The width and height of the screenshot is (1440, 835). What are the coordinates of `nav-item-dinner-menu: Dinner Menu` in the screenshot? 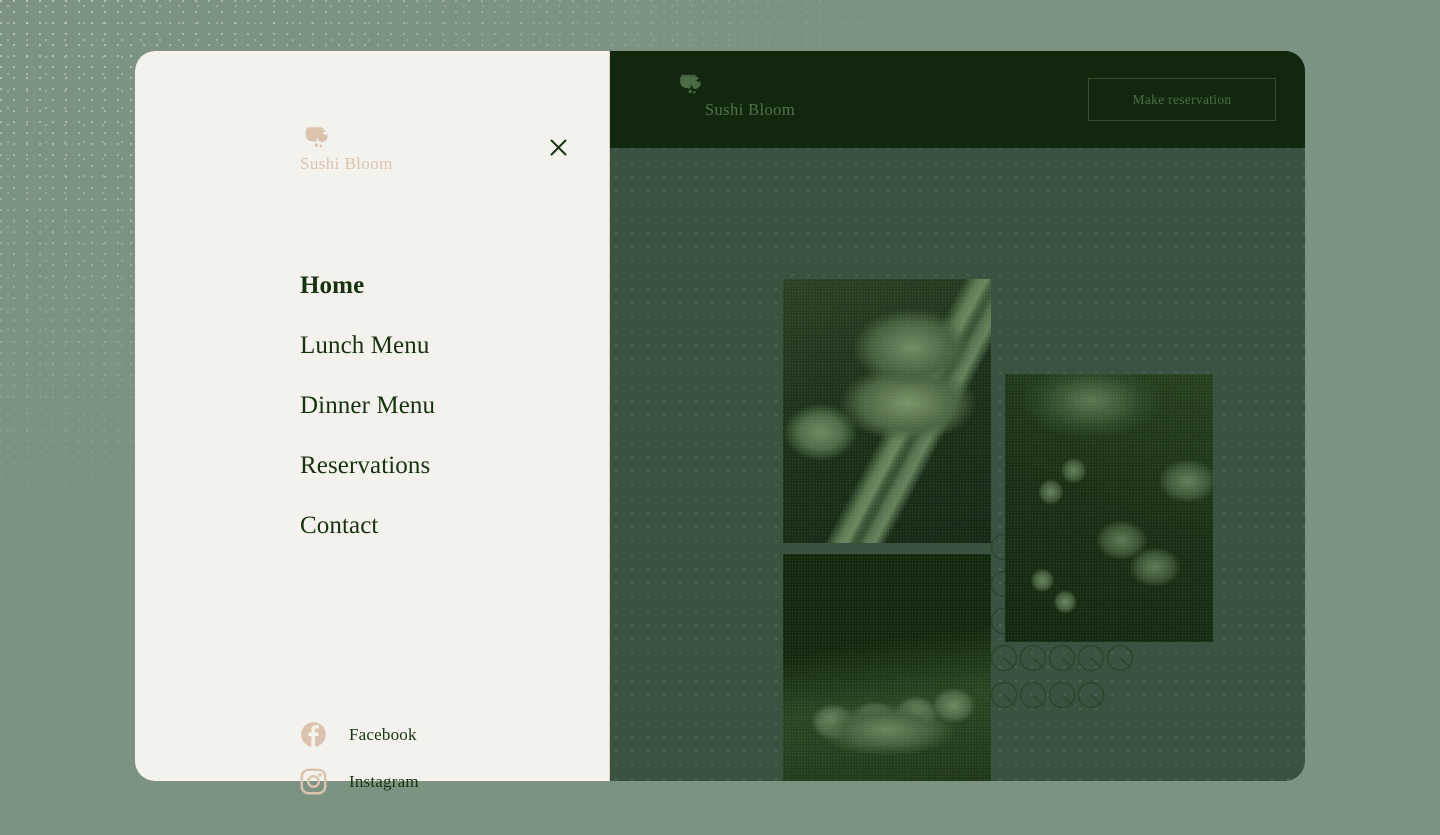 It's located at (450, 406).